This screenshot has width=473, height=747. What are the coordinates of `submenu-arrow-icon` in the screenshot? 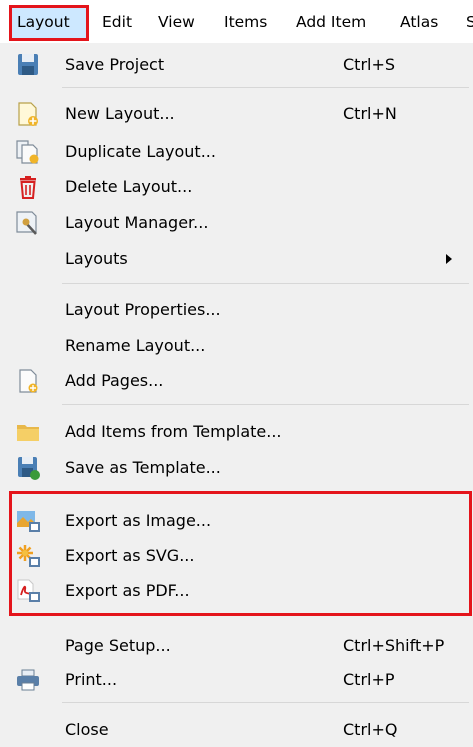 It's located at (449, 259).